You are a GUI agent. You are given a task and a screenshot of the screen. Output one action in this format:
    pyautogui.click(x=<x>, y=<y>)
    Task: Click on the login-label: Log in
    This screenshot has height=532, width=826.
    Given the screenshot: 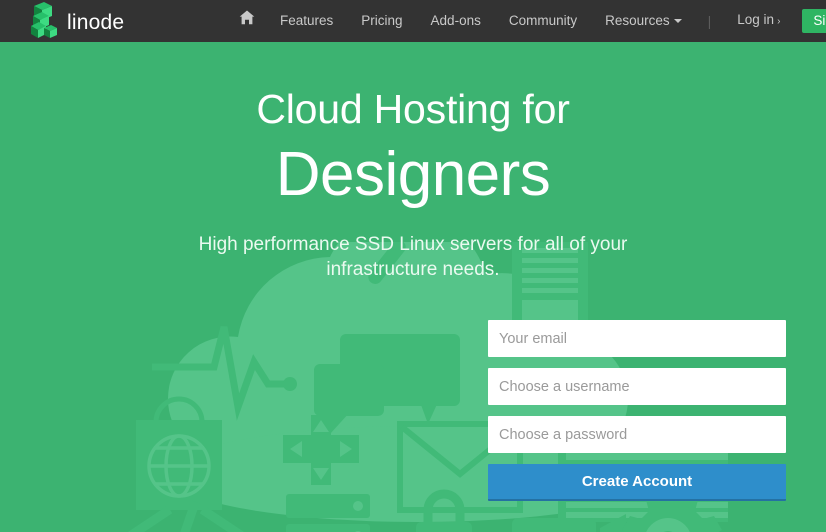 What is the action you would take?
    pyautogui.click(x=756, y=19)
    